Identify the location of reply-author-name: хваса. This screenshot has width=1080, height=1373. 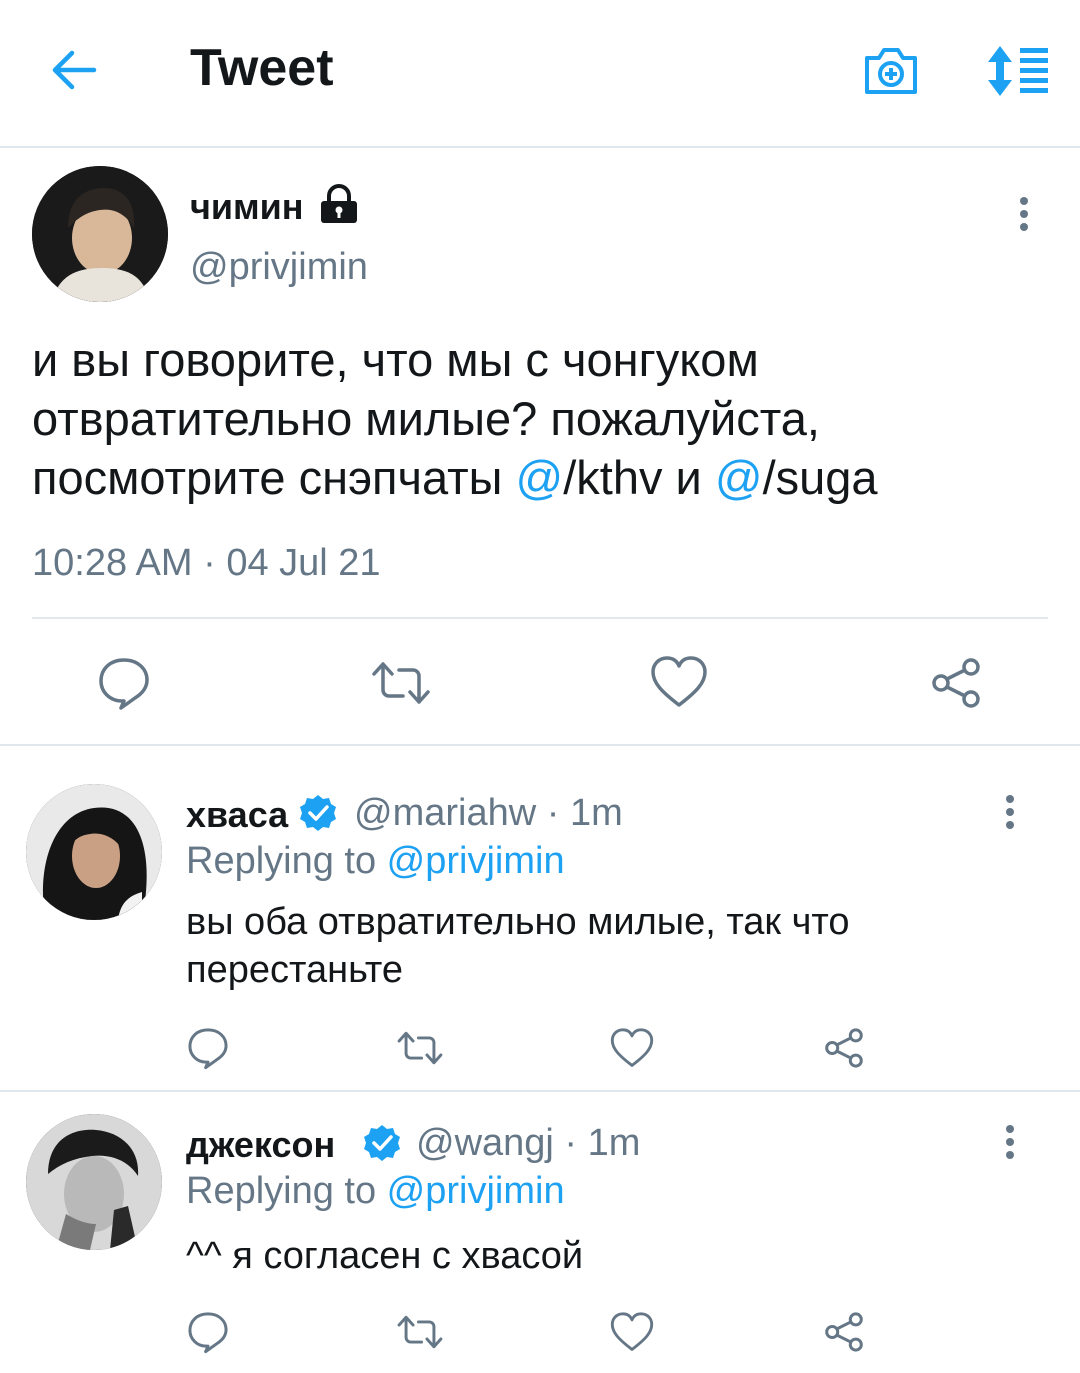
(237, 815).